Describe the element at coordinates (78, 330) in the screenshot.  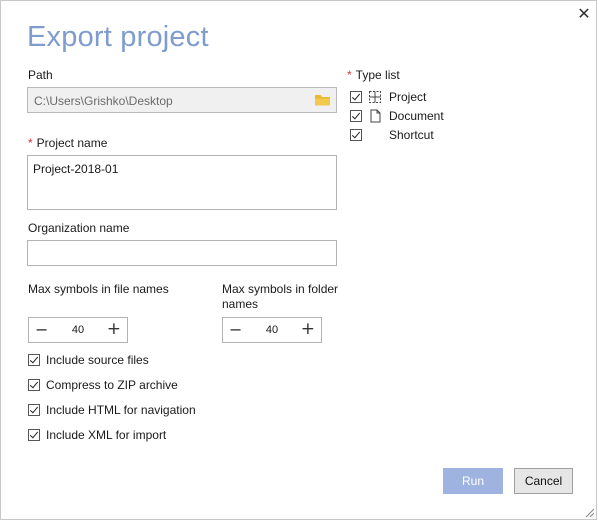
I see `max-file-symbols-stepper: − 40 +` at that location.